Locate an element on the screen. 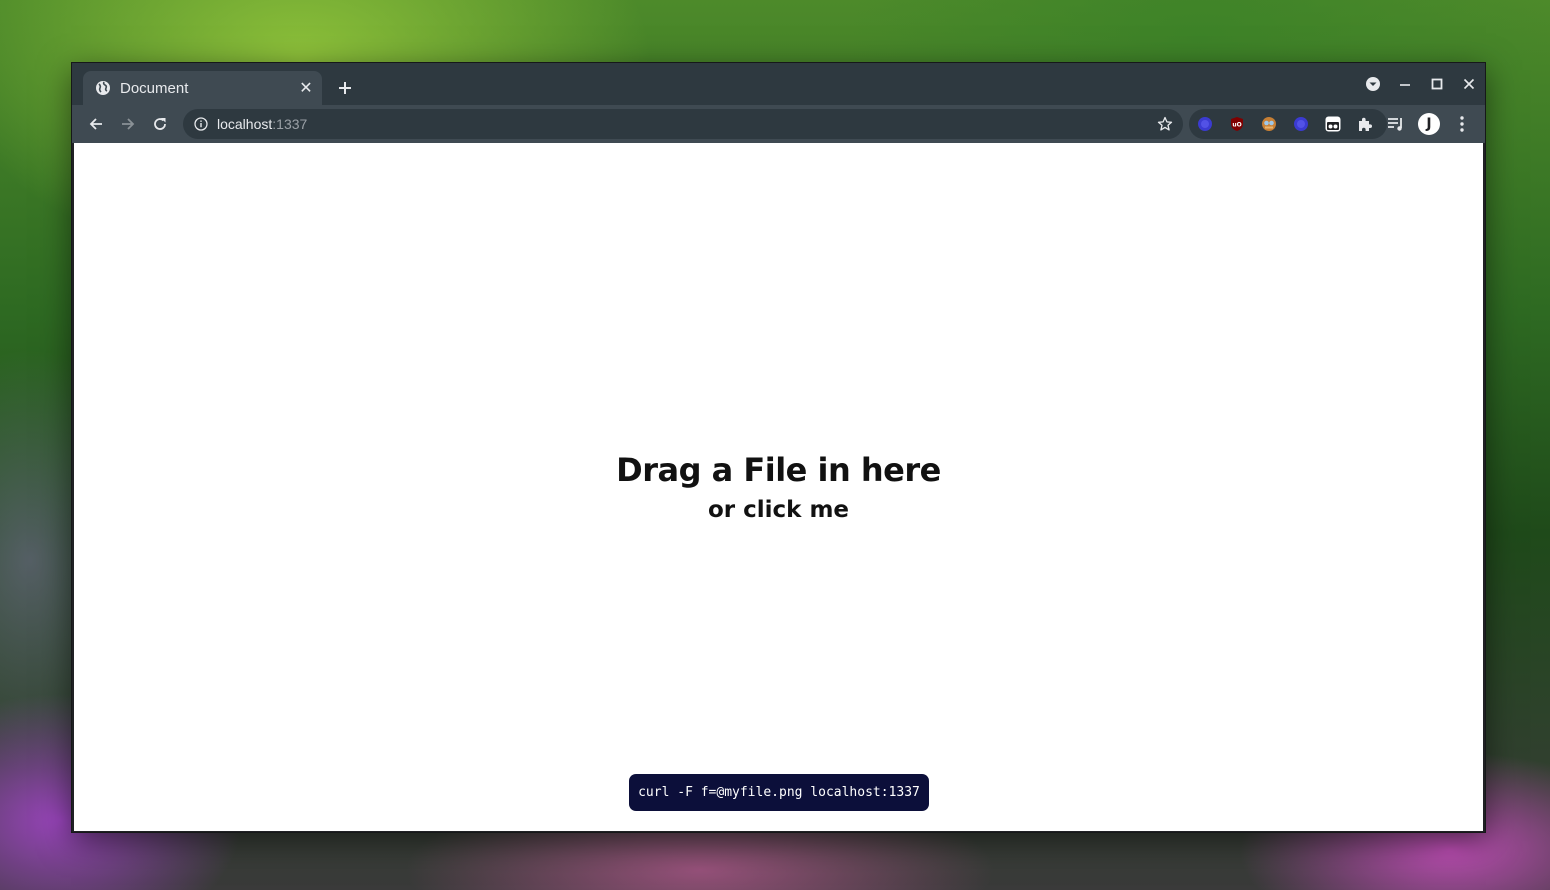 The image size is (1550, 890). close-tab-icon: ✕ is located at coordinates (306, 88).